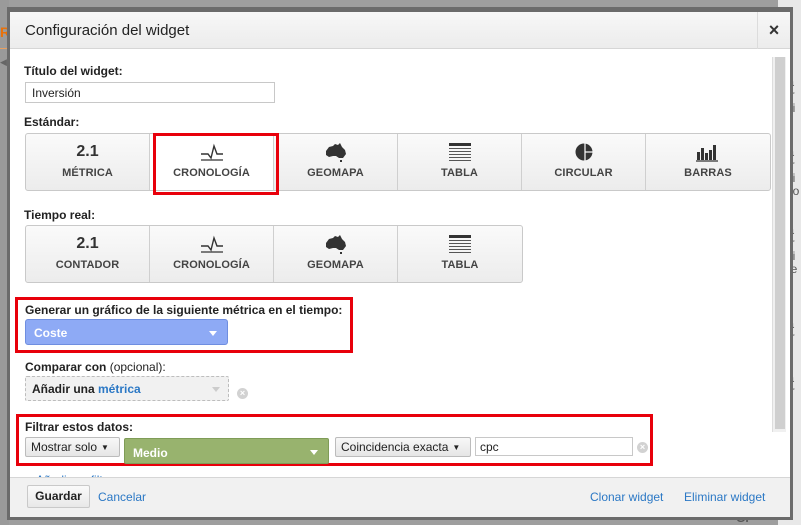 This screenshot has height=525, width=801. I want to click on standard-label: Estándar:, so click(52, 122).